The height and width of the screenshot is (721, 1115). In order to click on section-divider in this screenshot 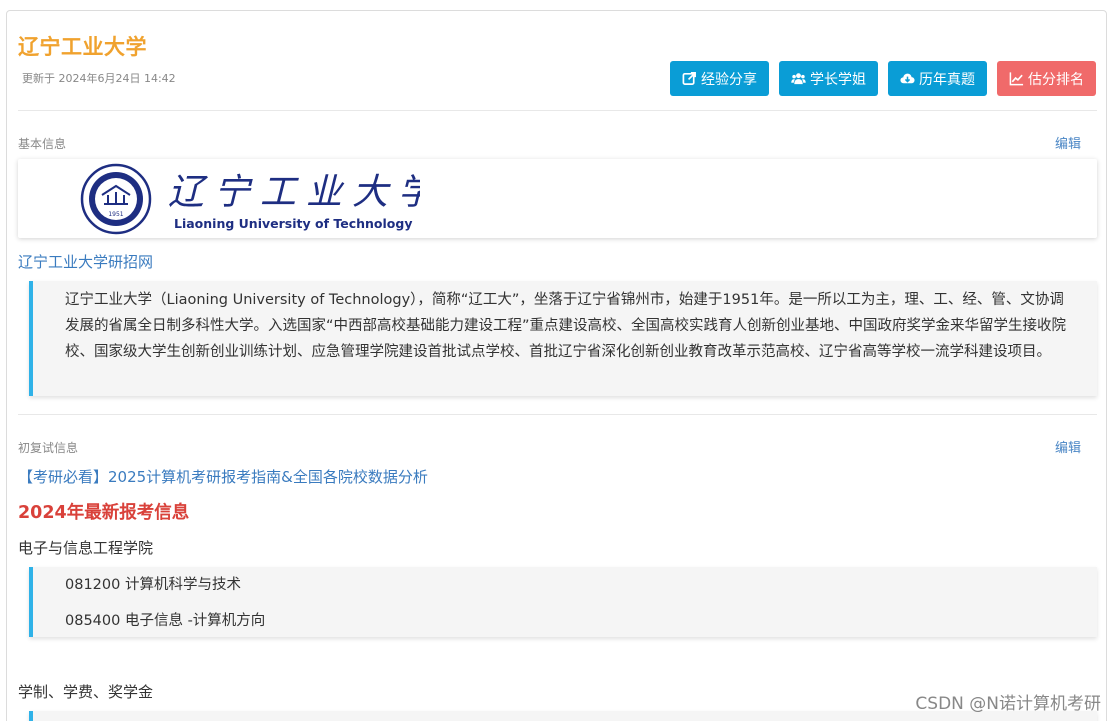, I will do `click(557, 414)`.